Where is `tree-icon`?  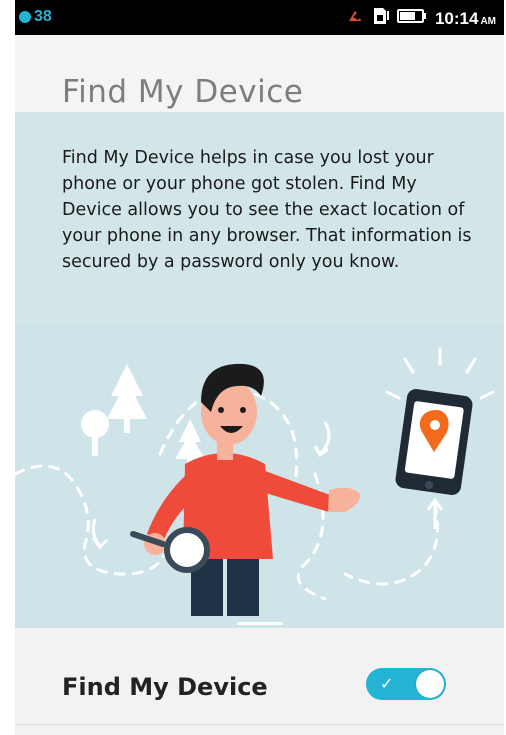 tree-icon is located at coordinates (127, 398).